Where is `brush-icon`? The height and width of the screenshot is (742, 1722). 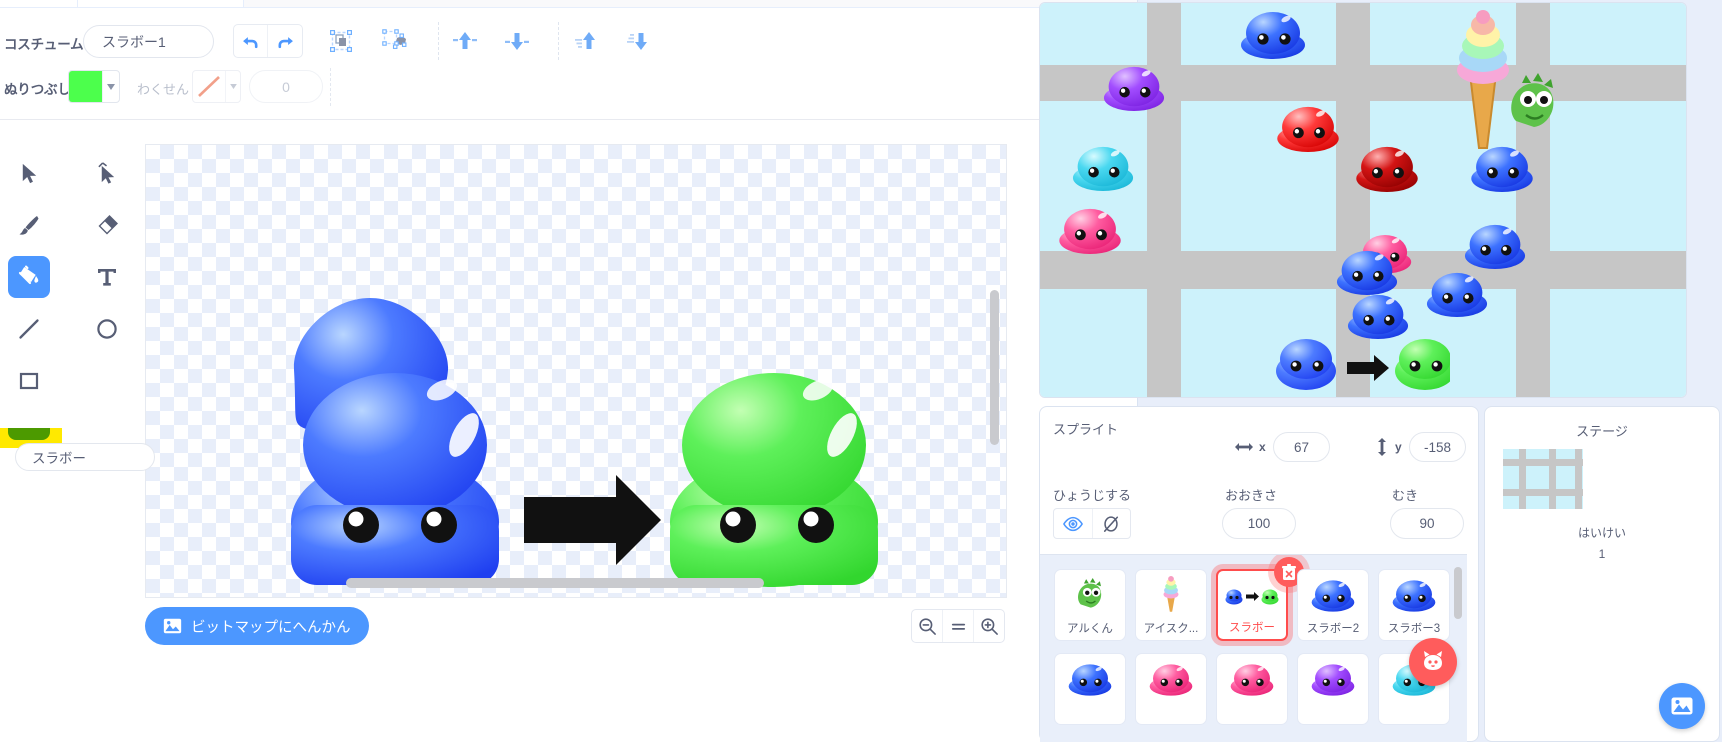 brush-icon is located at coordinates (29, 225).